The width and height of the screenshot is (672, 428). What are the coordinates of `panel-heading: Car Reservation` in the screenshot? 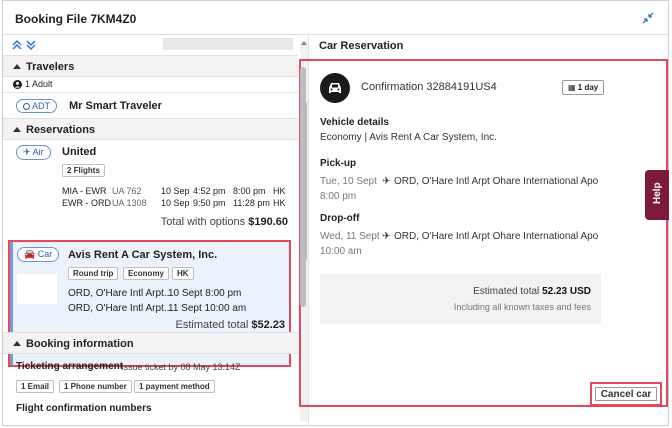 It's located at (361, 46).